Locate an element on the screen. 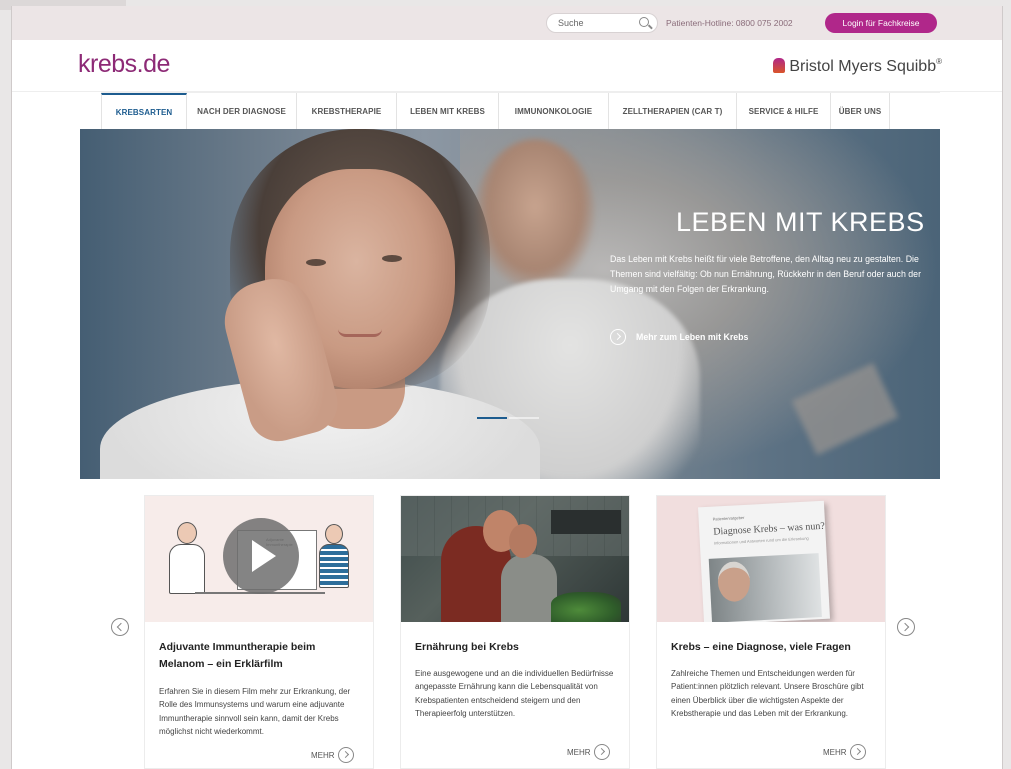  card-title: Ernährung bei Krebs is located at coordinates (515, 647).